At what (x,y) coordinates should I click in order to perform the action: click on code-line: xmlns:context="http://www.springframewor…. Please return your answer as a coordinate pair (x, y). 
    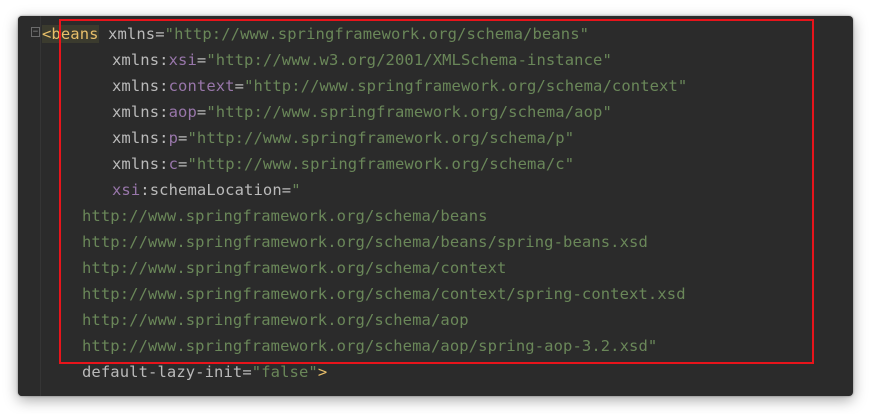
    Looking at the image, I should click on (399, 86).